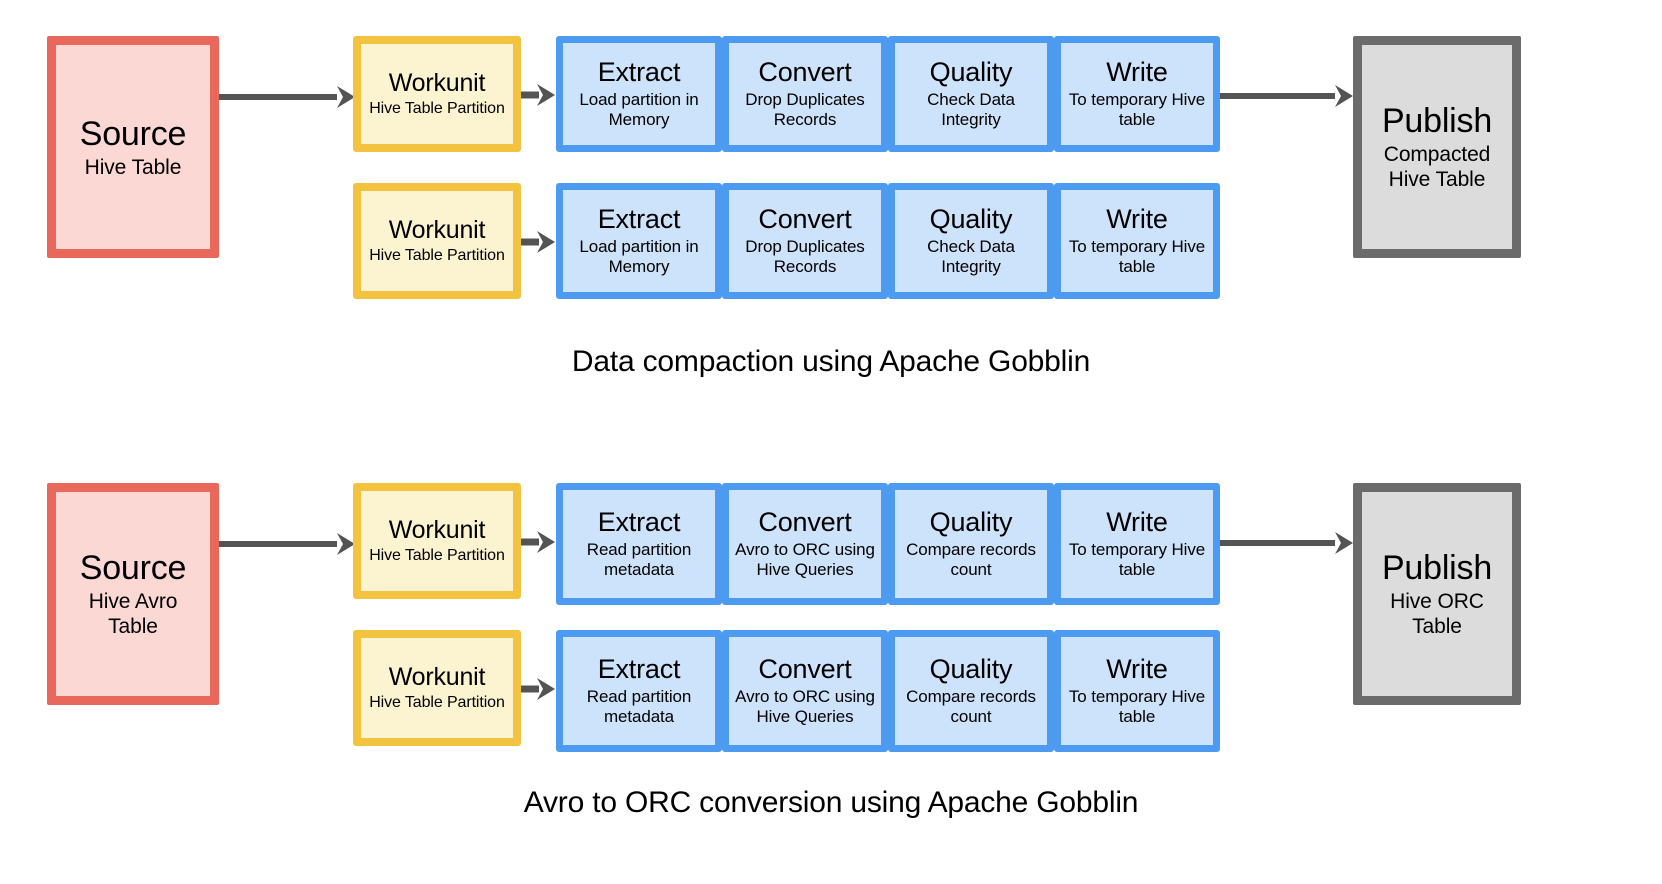  I want to click on d1-r2-stage-quality: Quality Check Data Integrity, so click(971, 241).